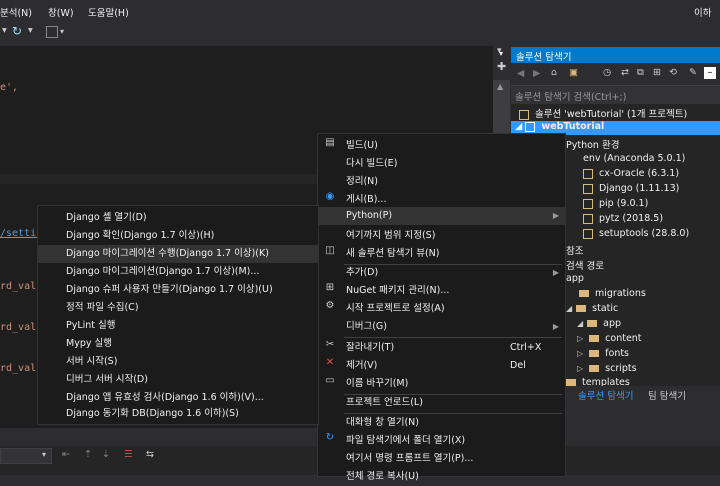 Image resolution: width=720 pixels, height=486 pixels. I want to click on tree-item-content: ▷ content, so click(609, 338).